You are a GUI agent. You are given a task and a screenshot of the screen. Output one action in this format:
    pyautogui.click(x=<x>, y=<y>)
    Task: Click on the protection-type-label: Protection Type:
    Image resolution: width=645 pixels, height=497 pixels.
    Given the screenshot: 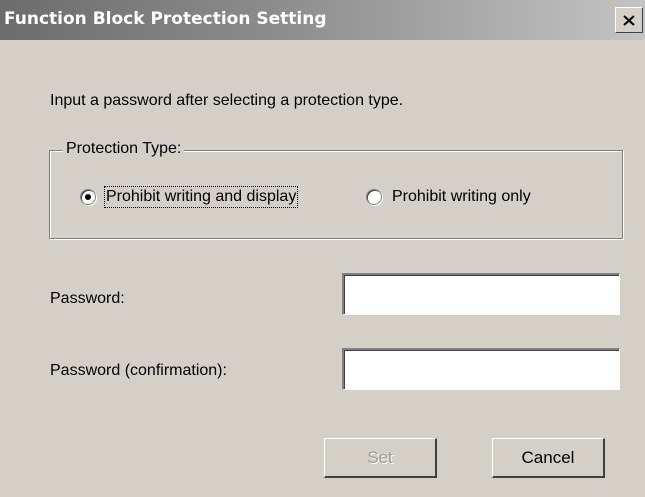 What is the action you would take?
    pyautogui.click(x=124, y=149)
    